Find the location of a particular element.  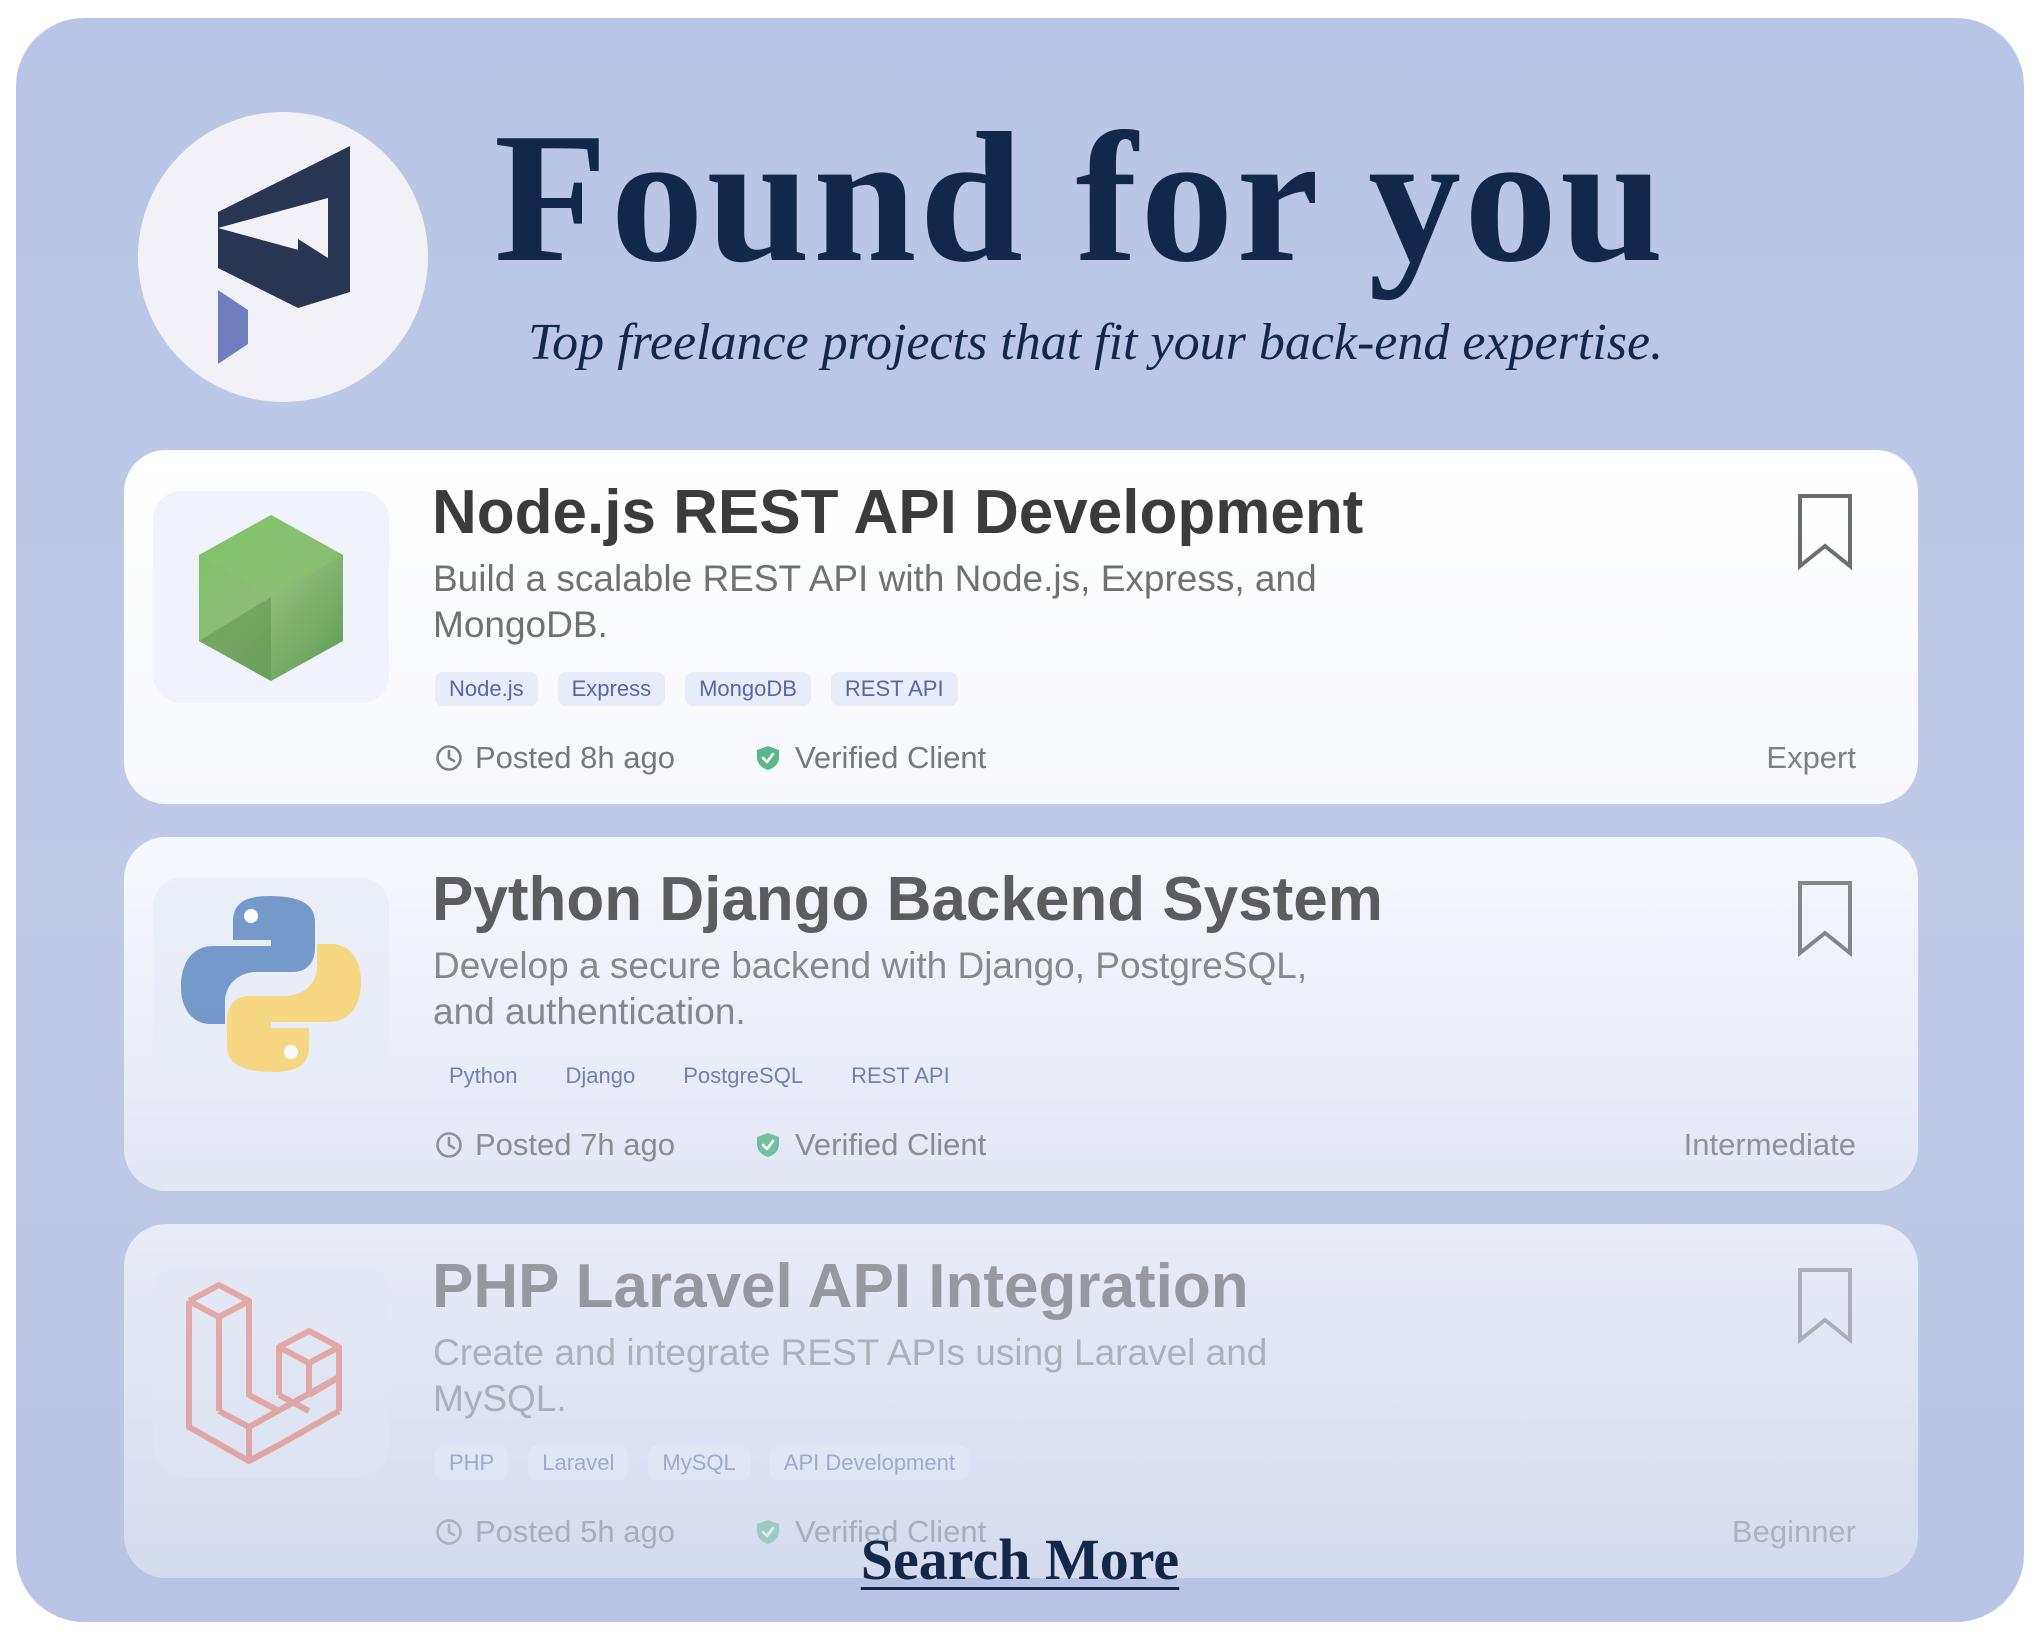

tag: Node.js is located at coordinates (486, 689).